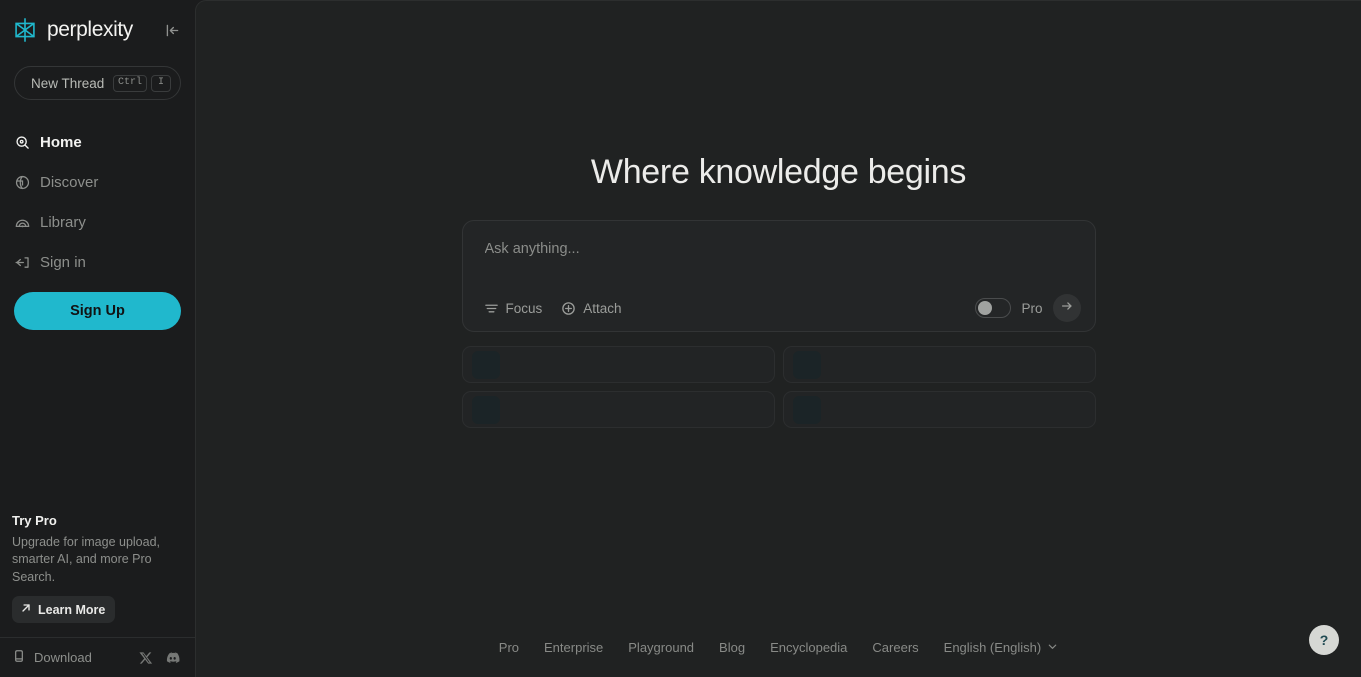 The width and height of the screenshot is (1361, 677). I want to click on mobile-device-icon, so click(19, 657).